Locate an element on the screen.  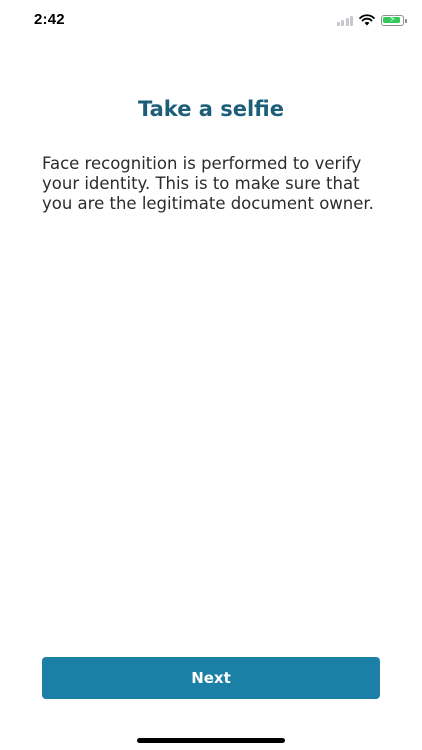
status-icons: ⚡ is located at coordinates (371, 20).